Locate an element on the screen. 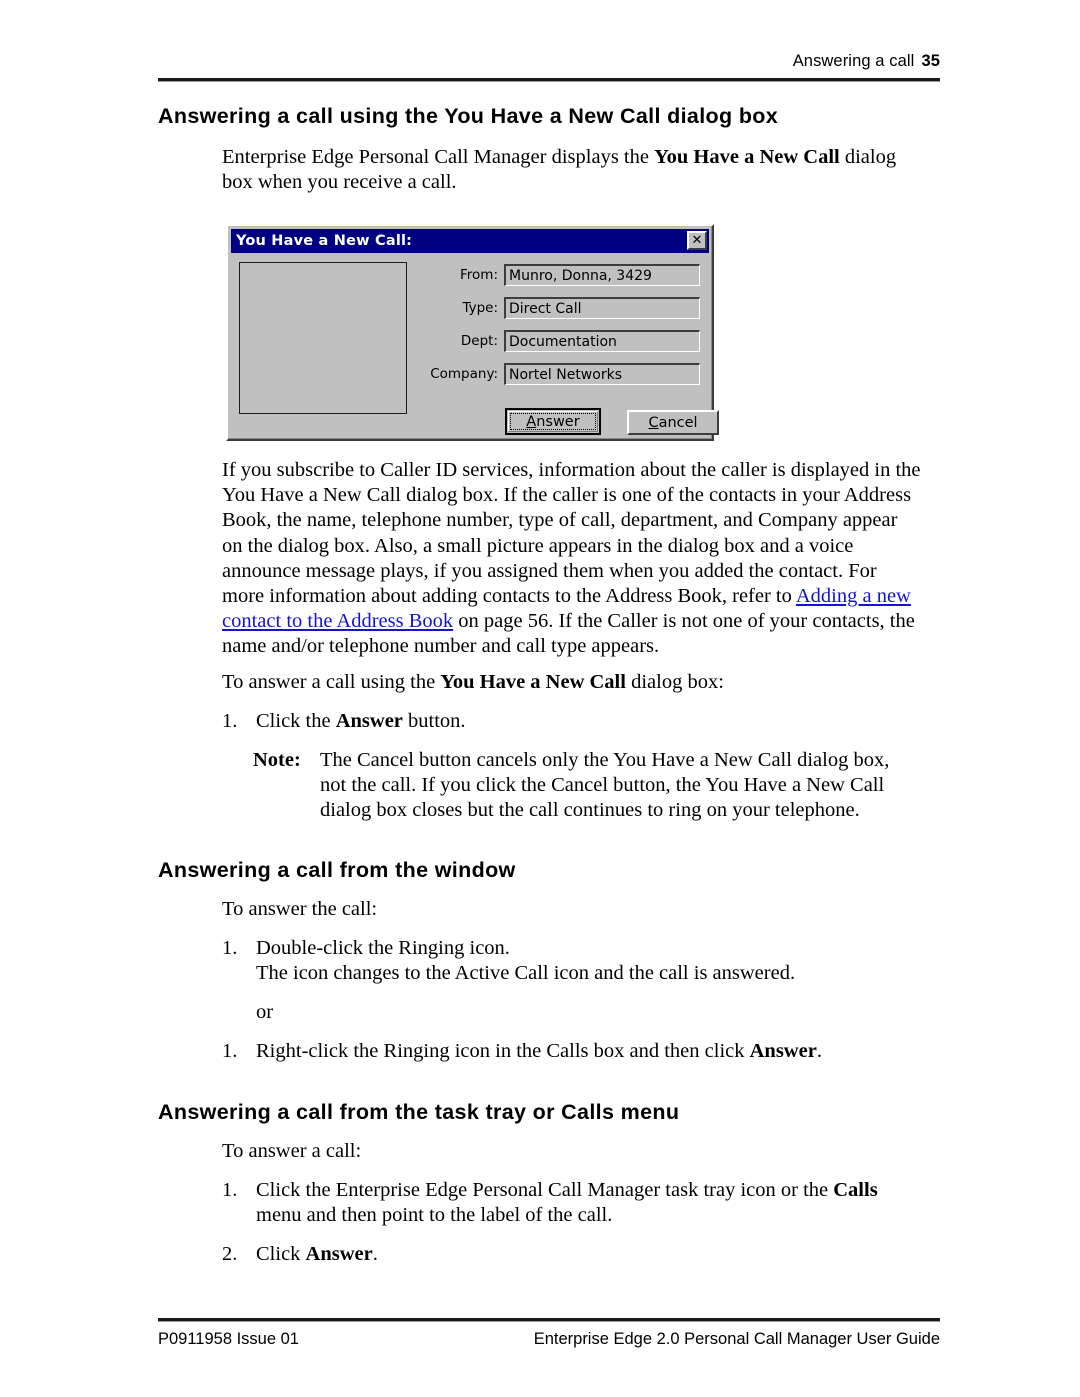 The width and height of the screenshot is (1080, 1397). answer-accel-char: A is located at coordinates (531, 421).